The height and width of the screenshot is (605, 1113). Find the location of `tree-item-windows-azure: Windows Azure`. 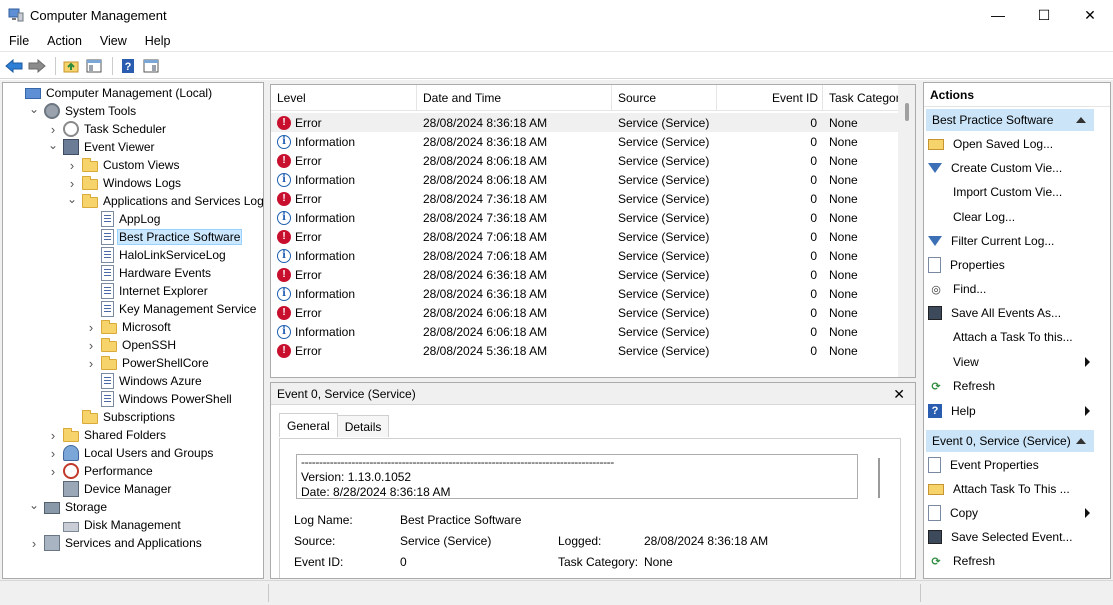

tree-item-windows-azure: Windows Azure is located at coordinates (144, 381).